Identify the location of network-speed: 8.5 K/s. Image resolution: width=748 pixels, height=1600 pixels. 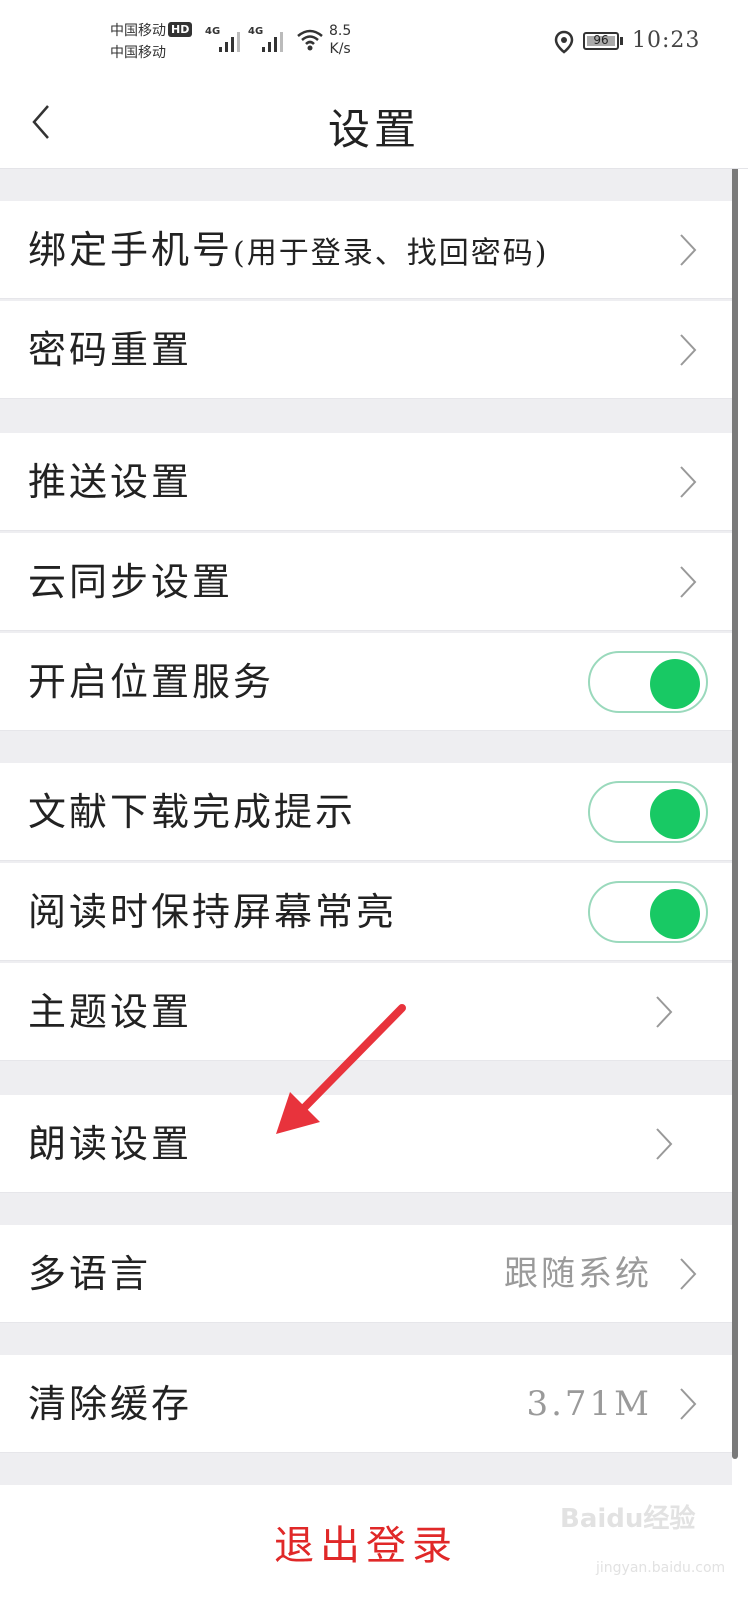
(340, 40).